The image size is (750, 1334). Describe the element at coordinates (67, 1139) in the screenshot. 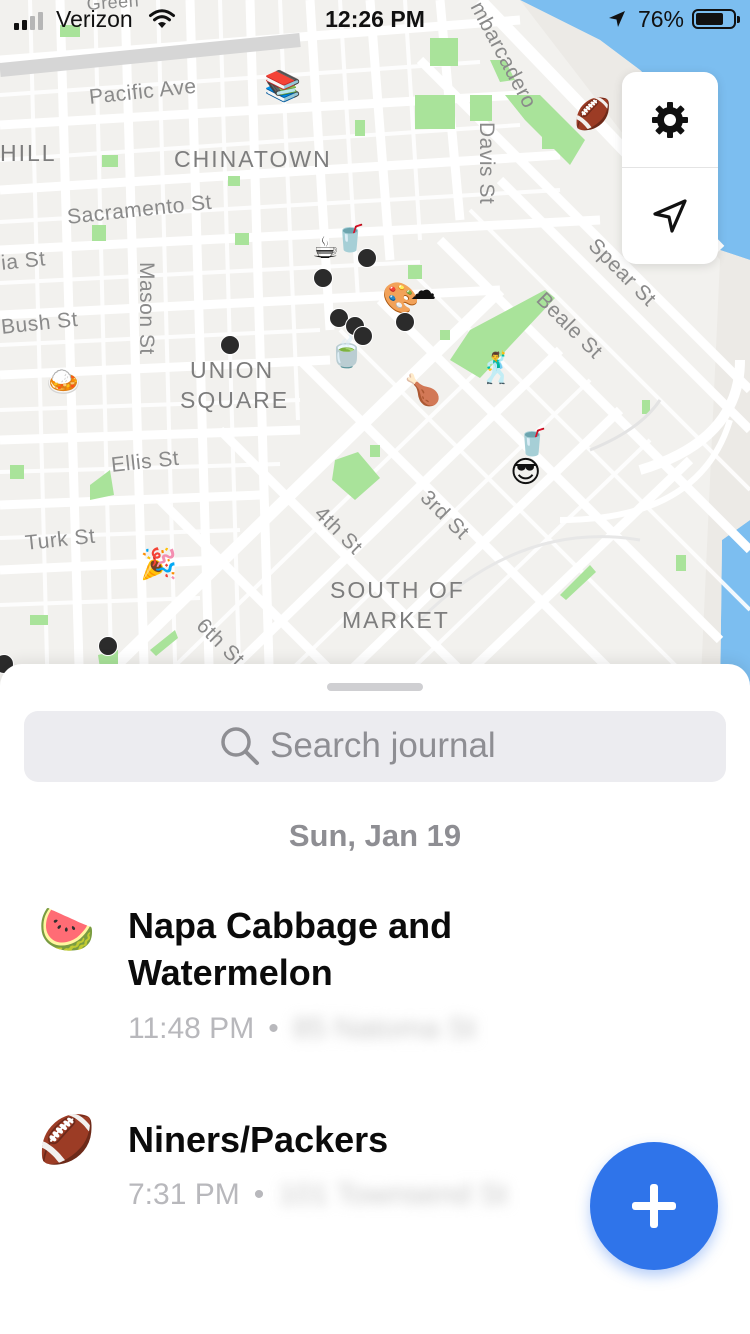

I see `football-icon: 🏈` at that location.